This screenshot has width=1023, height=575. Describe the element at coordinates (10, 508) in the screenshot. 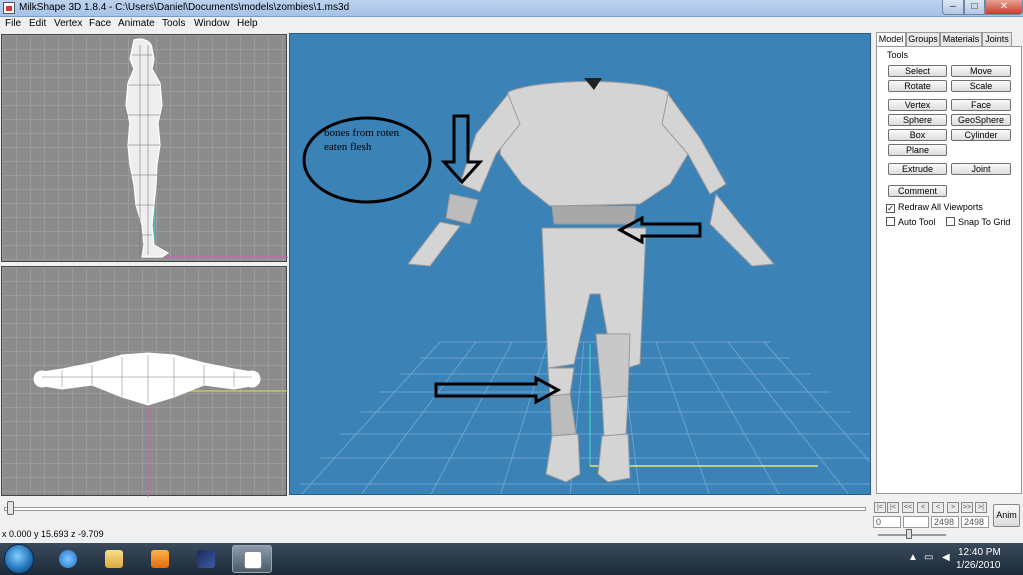

I see `frame-slider-handle` at that location.